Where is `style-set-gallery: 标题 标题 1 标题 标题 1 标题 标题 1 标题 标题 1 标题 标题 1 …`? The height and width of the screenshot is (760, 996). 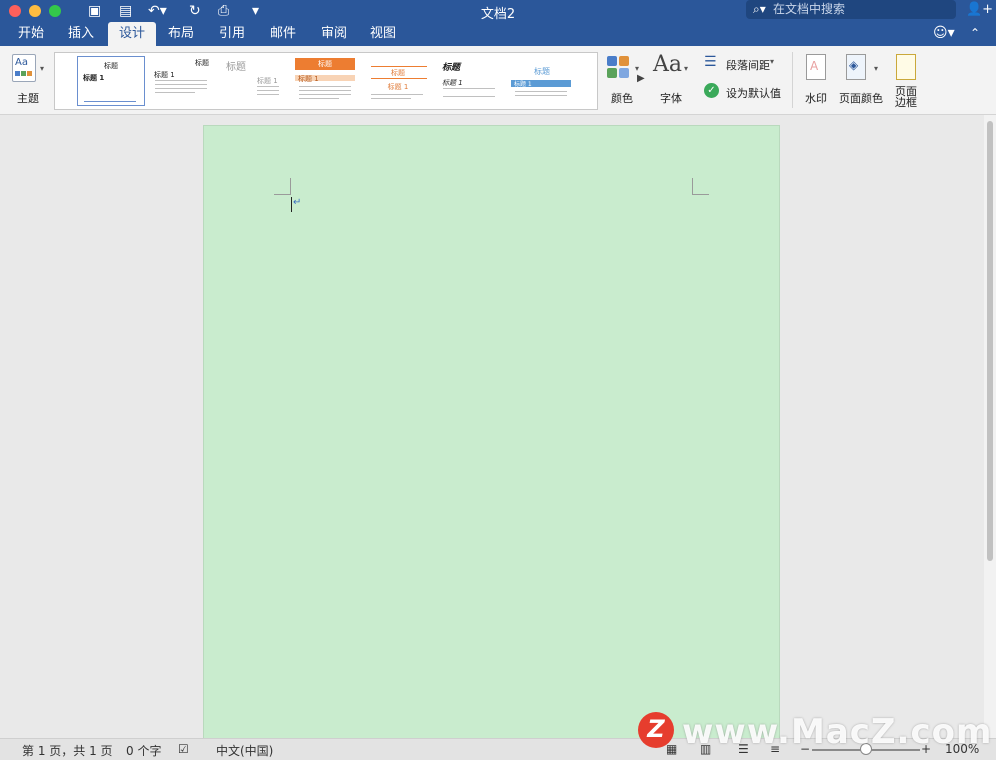 style-set-gallery: 标题 标题 1 标题 标题 1 标题 标题 1 标题 标题 1 标题 标题 1 … is located at coordinates (349, 81).